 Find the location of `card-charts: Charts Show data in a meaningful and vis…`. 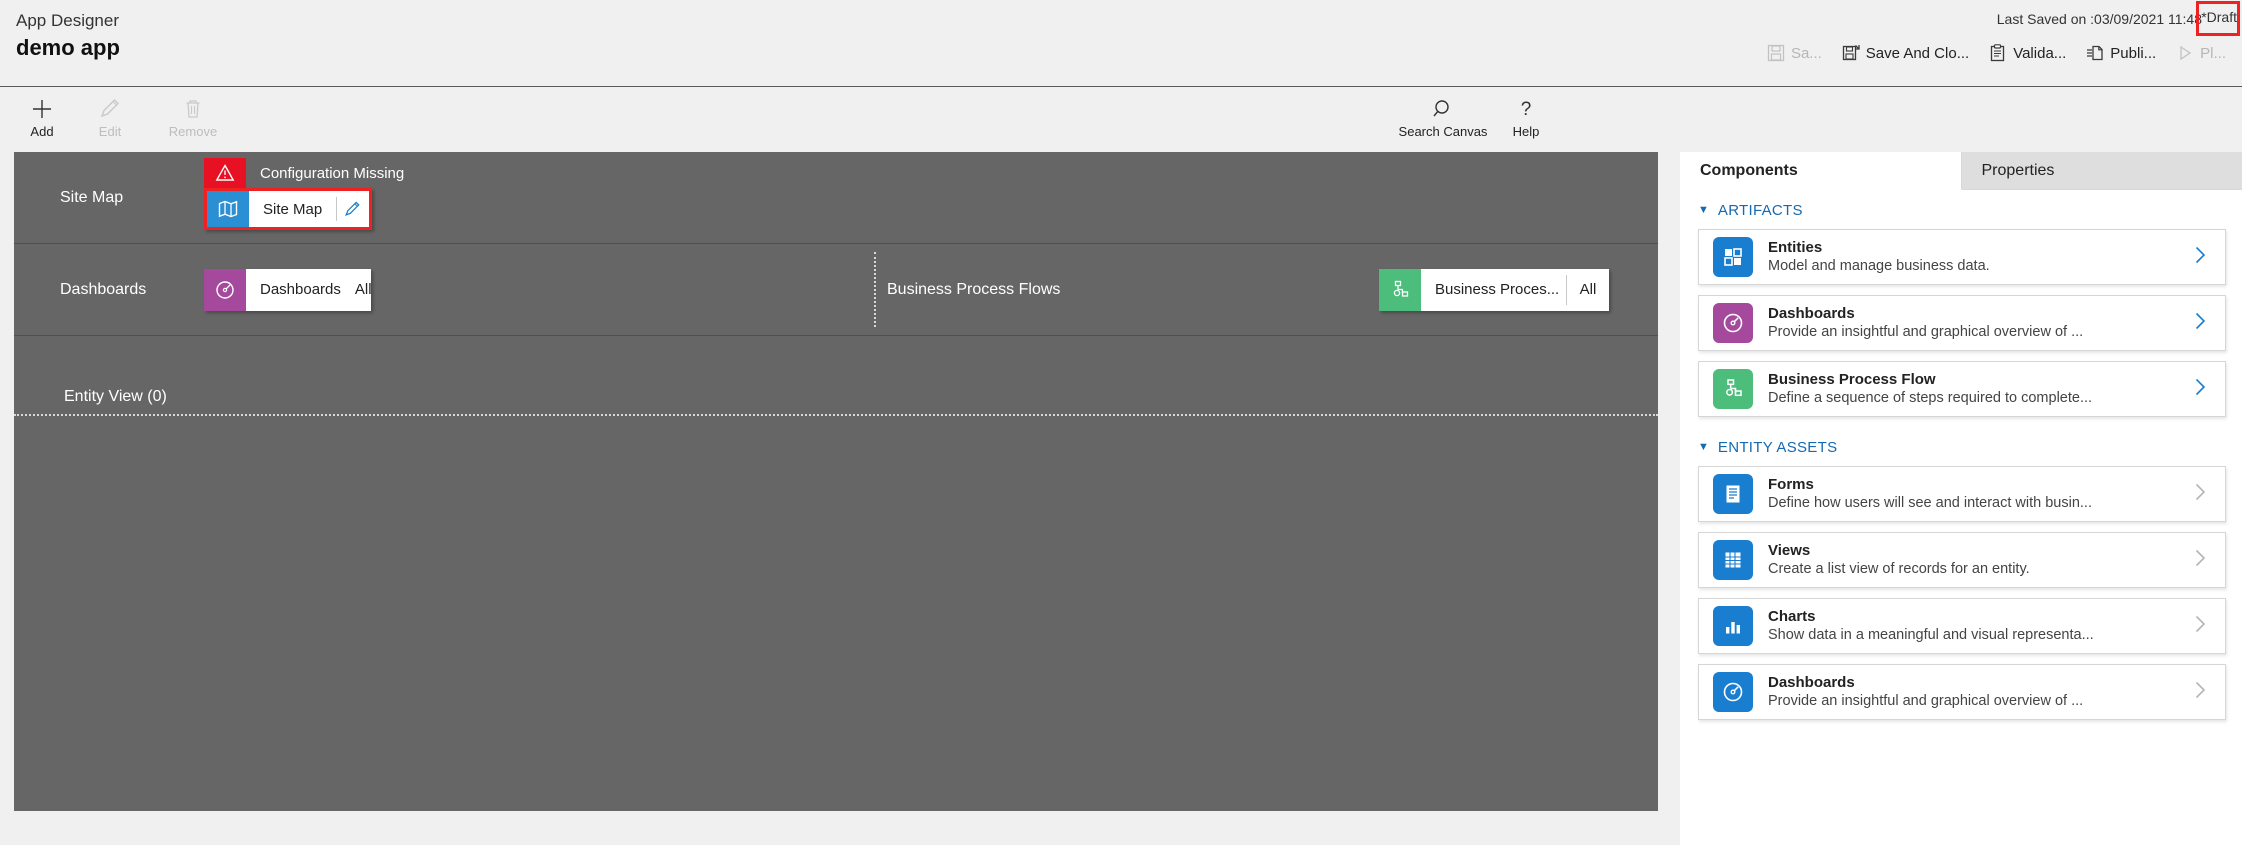

card-charts: Charts Show data in a meaningful and vis… is located at coordinates (1962, 626).